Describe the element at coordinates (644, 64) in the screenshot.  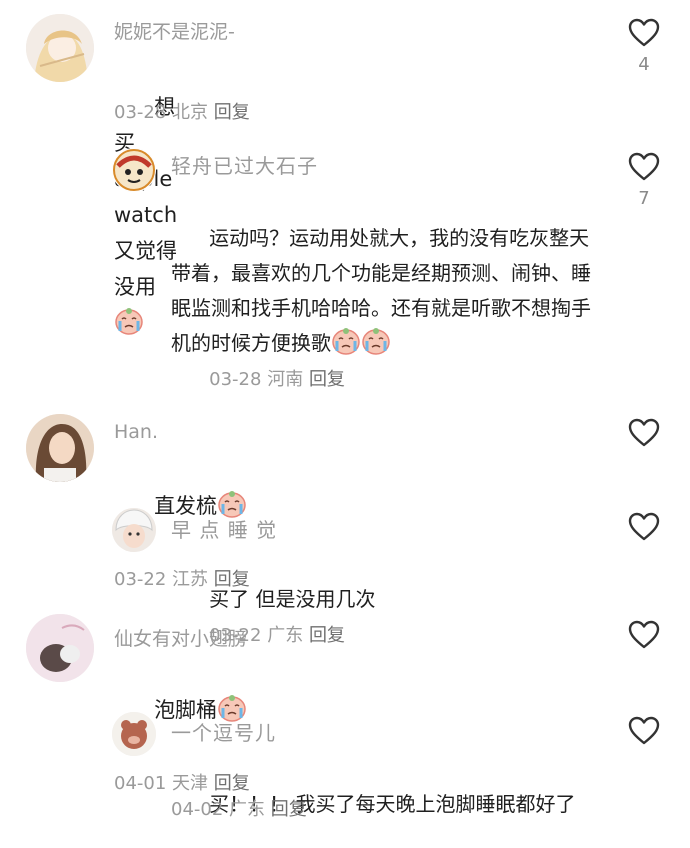
I see `like-count: 4` at that location.